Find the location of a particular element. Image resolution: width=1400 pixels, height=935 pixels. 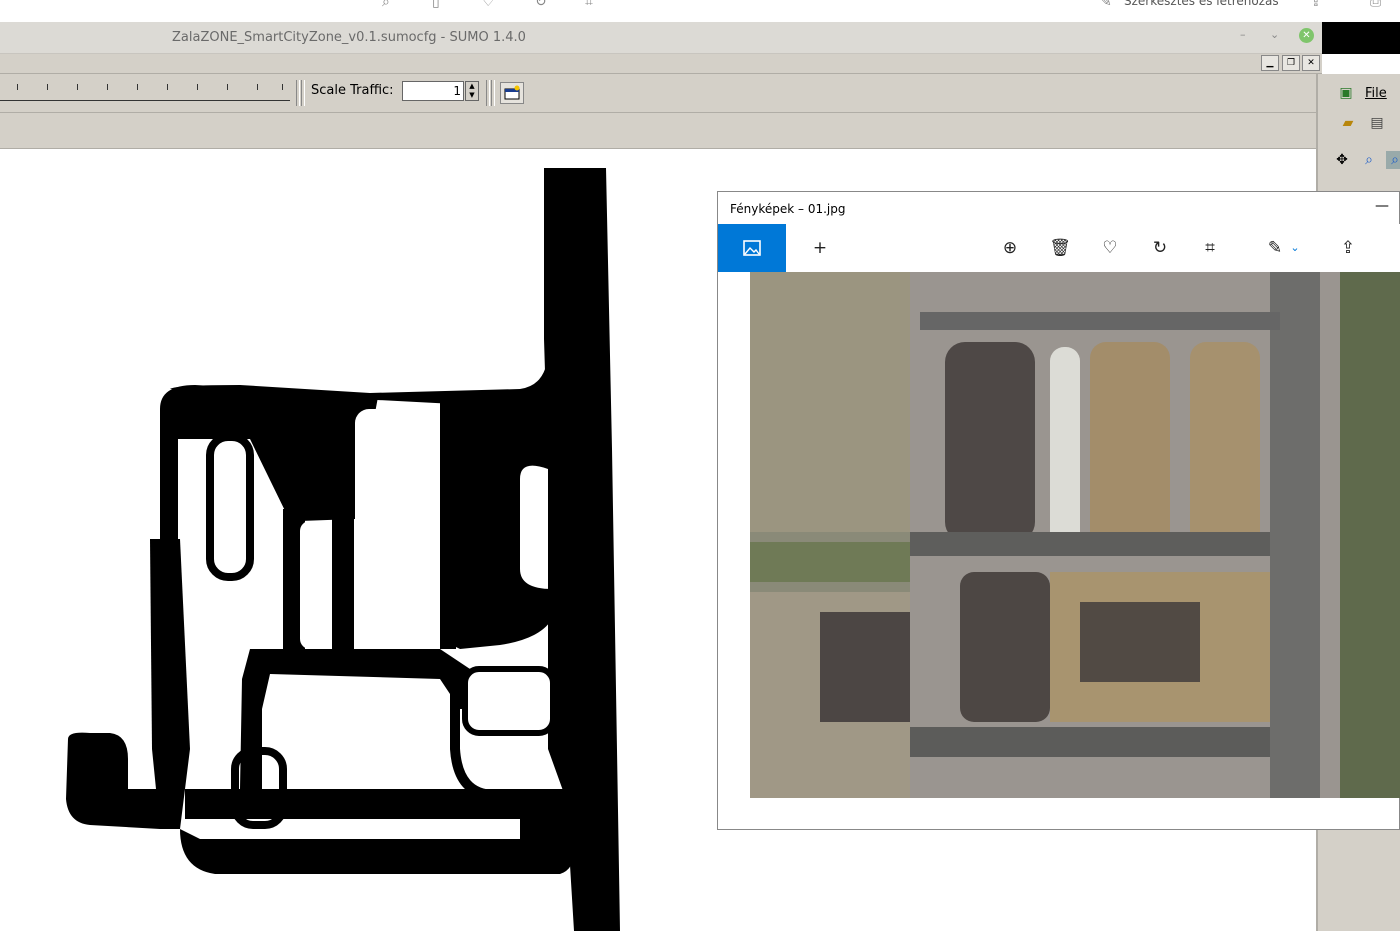

scale-traffic-input: 1 is located at coordinates (433, 91).